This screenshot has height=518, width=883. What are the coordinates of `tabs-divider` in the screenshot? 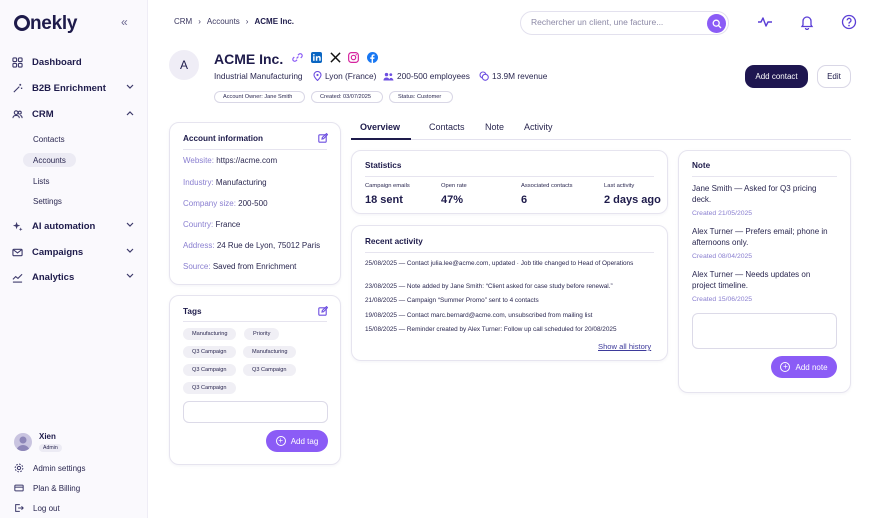 It's located at (601, 139).